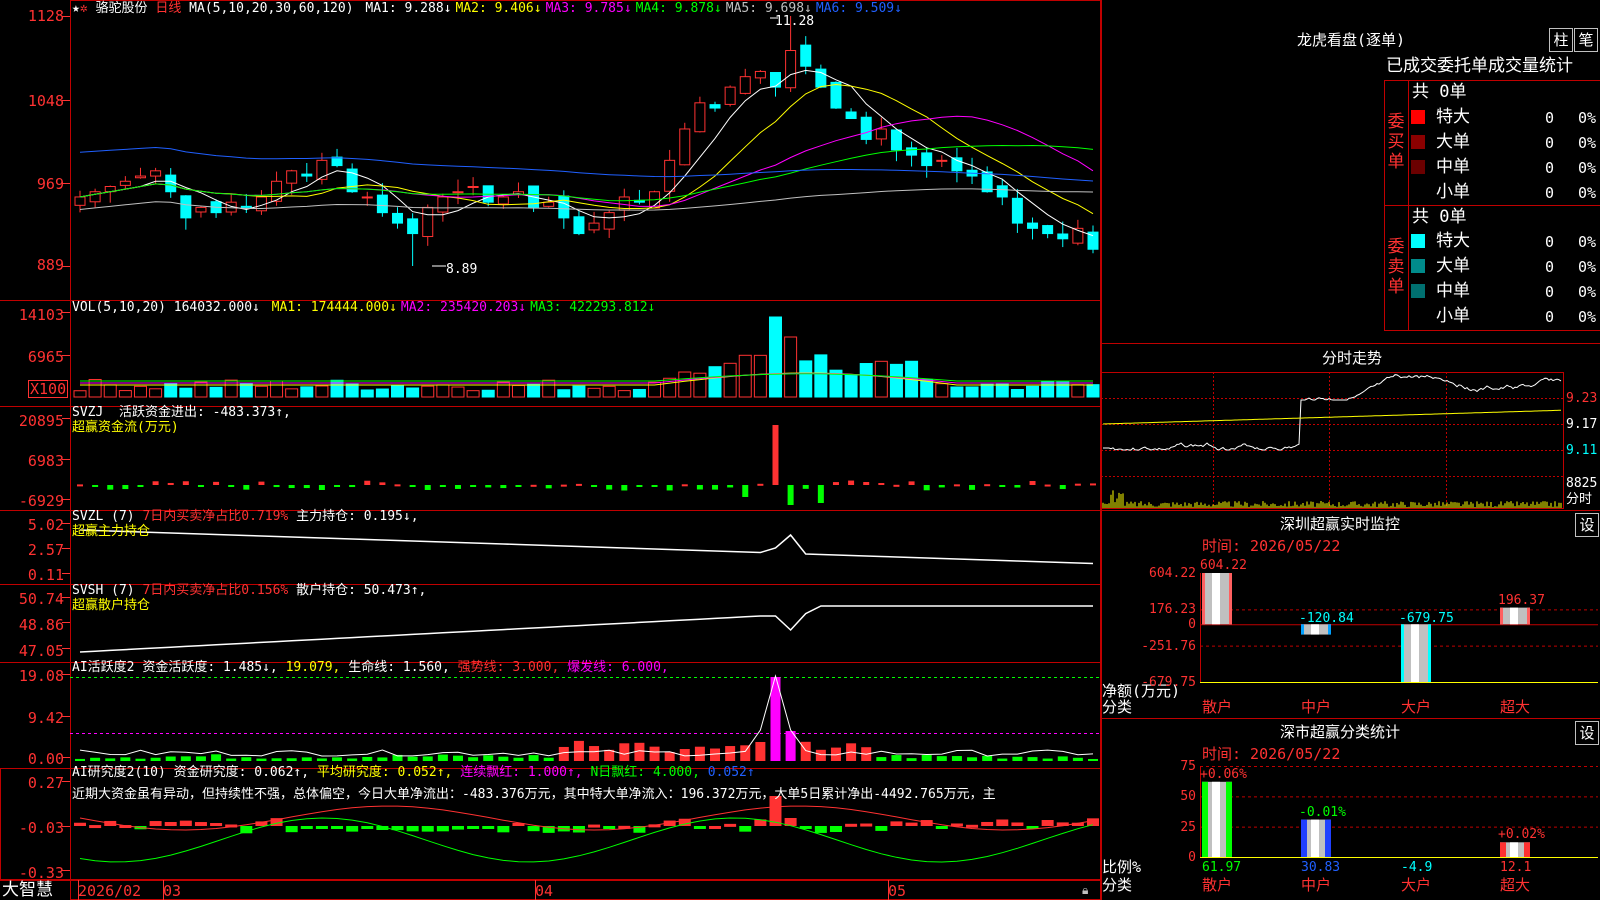  I want to click on bar-mode-button: 柱, so click(1561, 40).